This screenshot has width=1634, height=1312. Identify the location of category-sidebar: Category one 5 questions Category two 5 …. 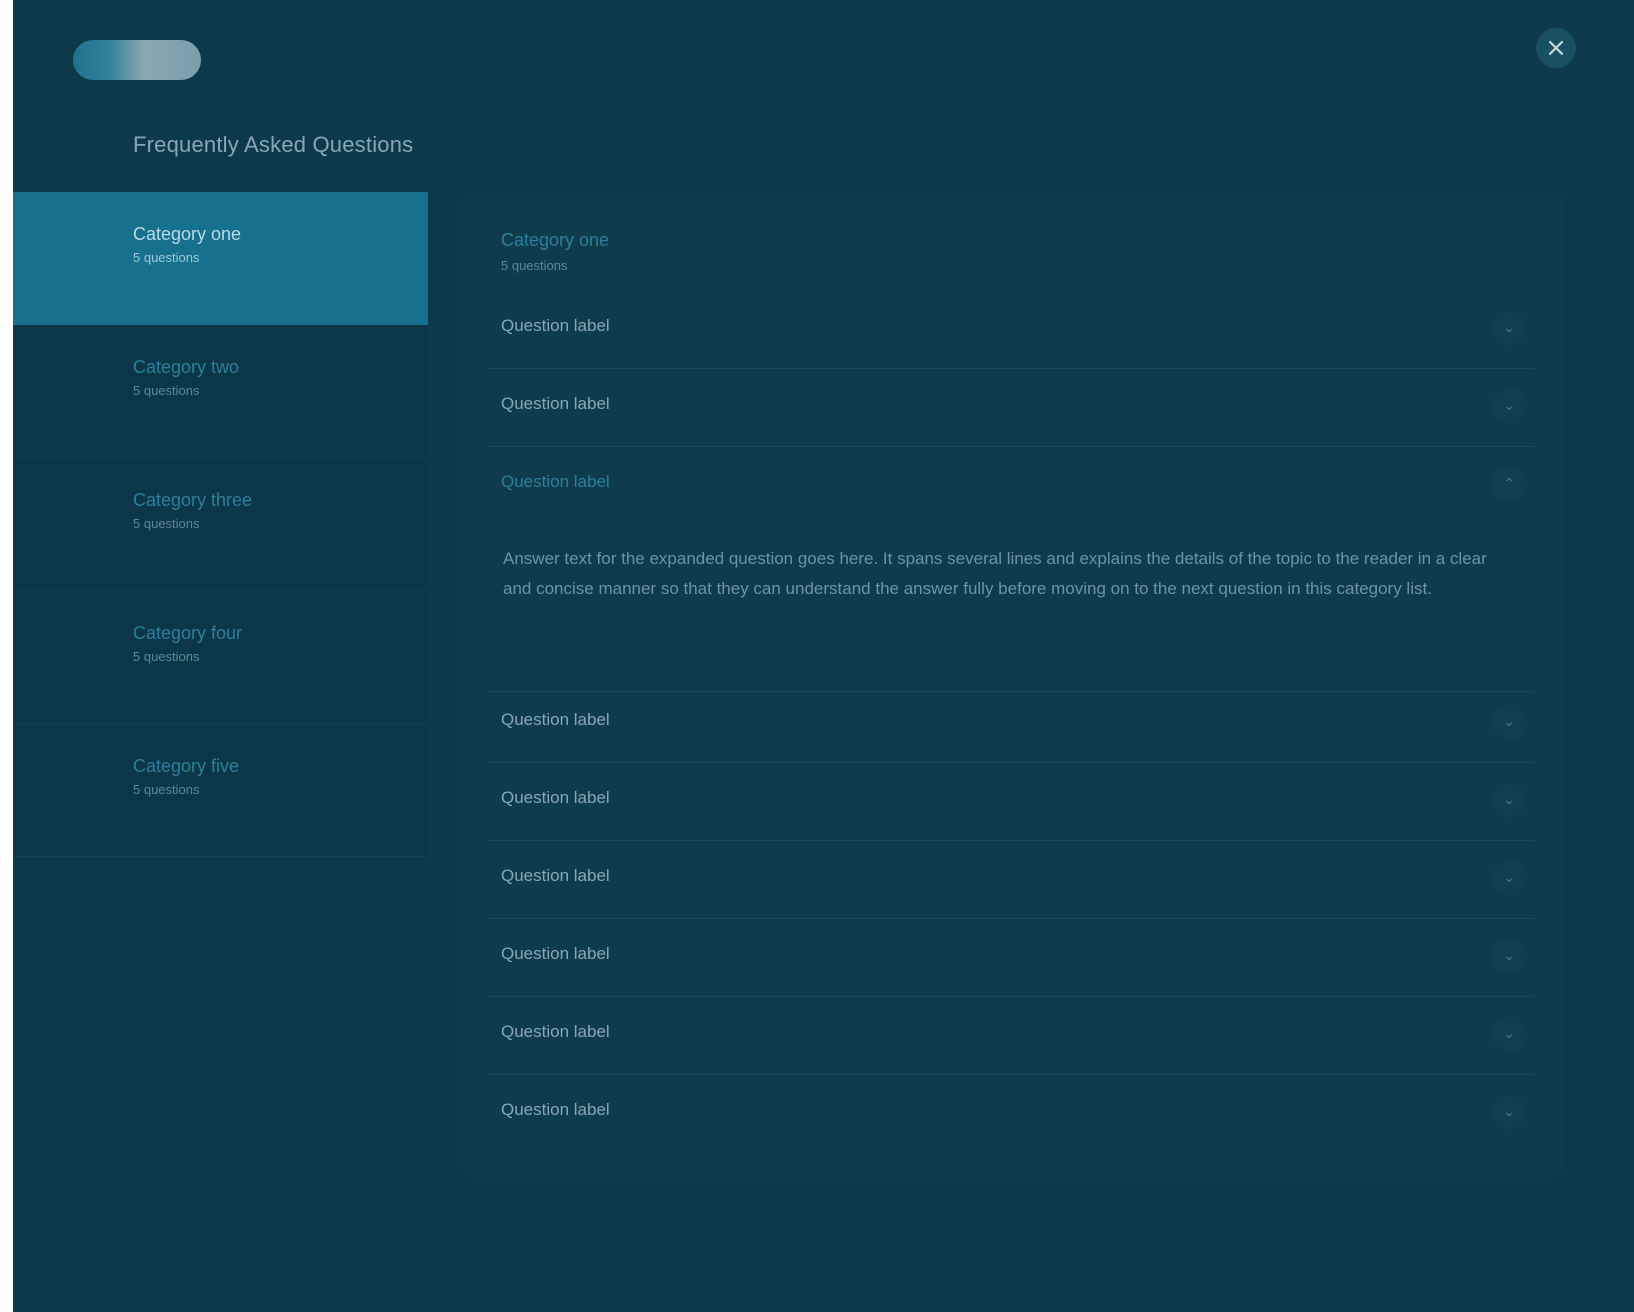
(220, 524).